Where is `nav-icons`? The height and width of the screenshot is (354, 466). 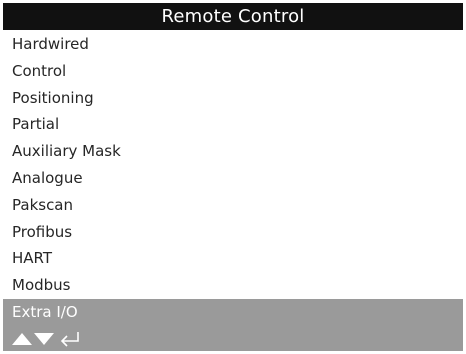
nav-icons is located at coordinates (62, 338).